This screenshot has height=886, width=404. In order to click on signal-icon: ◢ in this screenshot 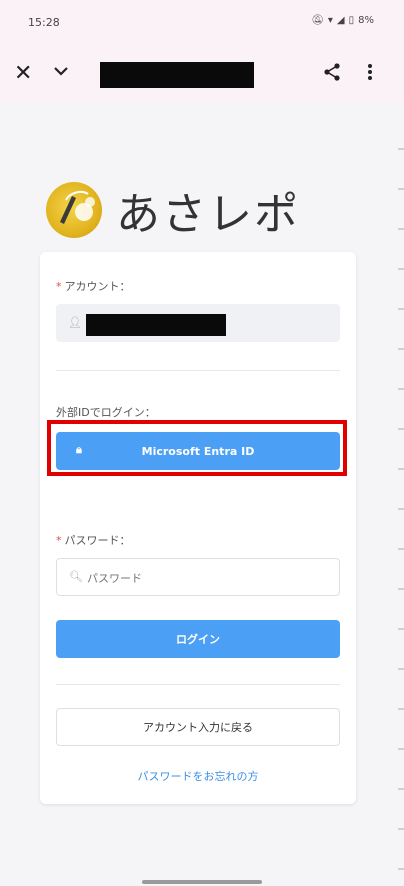, I will do `click(340, 20)`.